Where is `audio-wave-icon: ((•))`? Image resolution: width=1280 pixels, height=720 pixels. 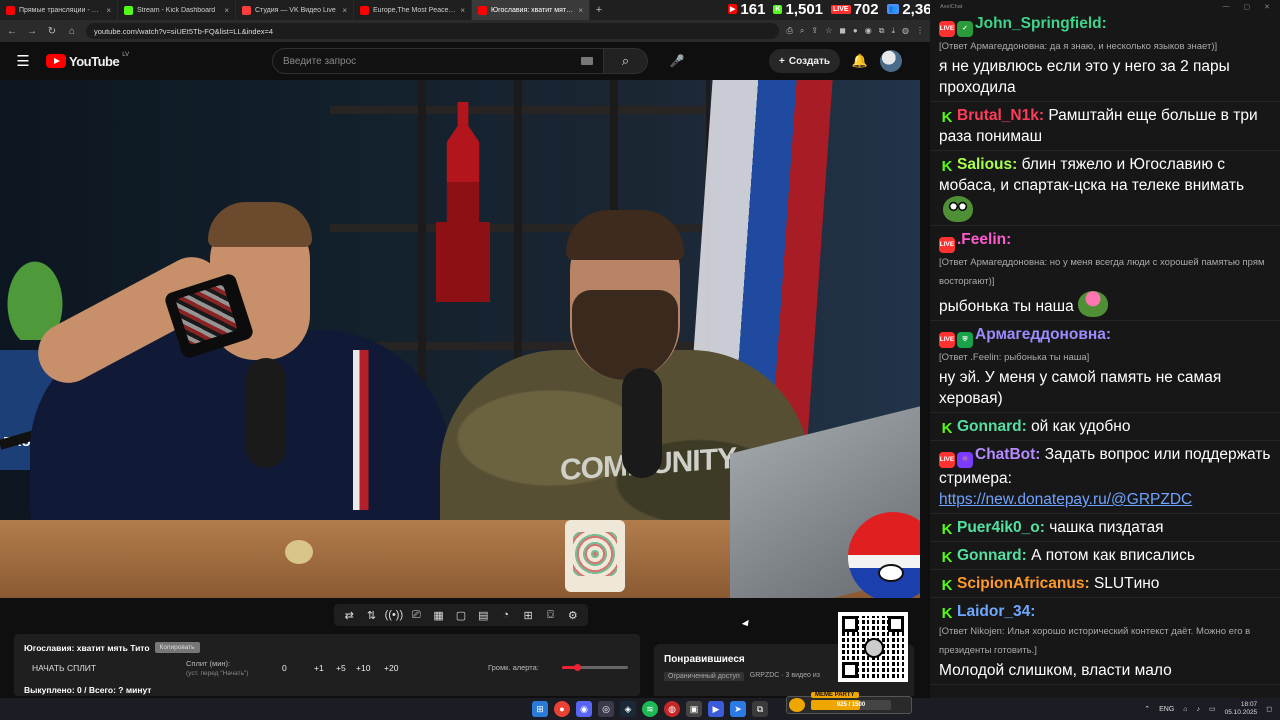
audio-wave-icon: ((•)) is located at coordinates (394, 615).